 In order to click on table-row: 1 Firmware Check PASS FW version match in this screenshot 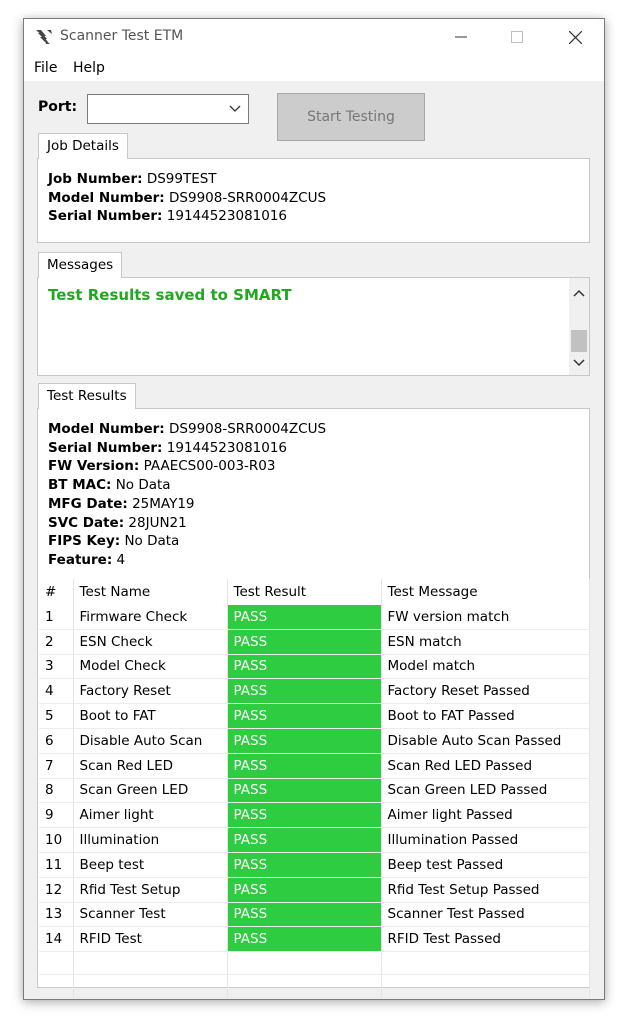, I will do `click(314, 617)`.